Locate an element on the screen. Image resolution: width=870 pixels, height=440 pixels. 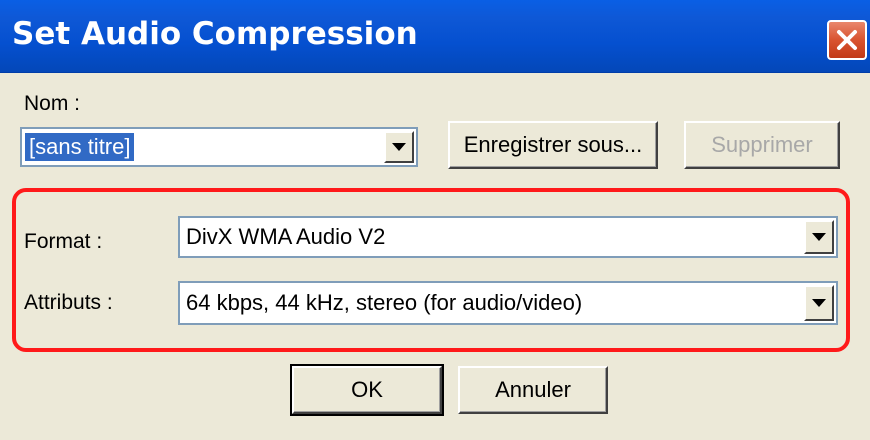
close-button is located at coordinates (847, 40).